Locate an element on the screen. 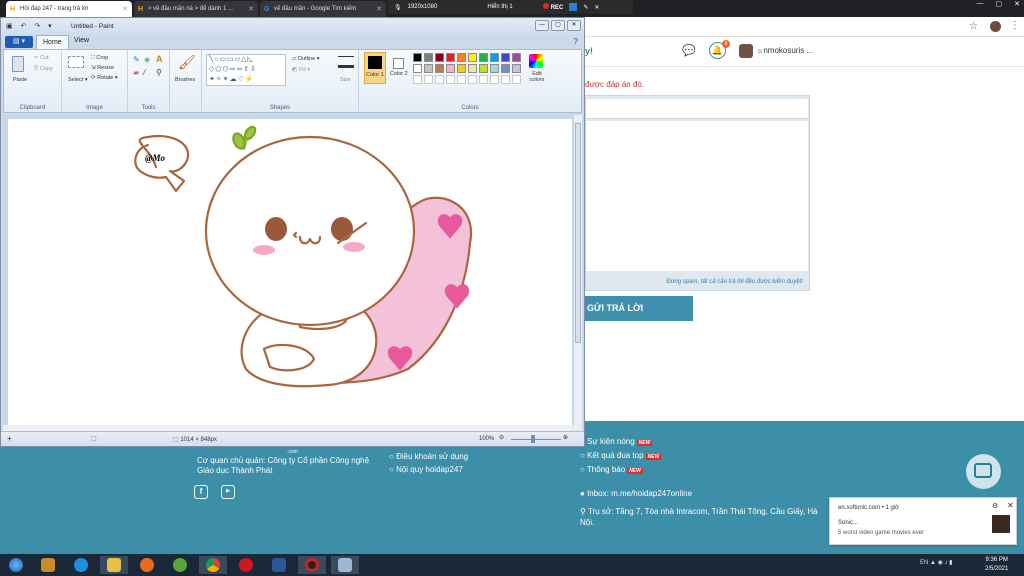  rotate-button: ⟳ Rotate ▾ is located at coordinates (104, 78).